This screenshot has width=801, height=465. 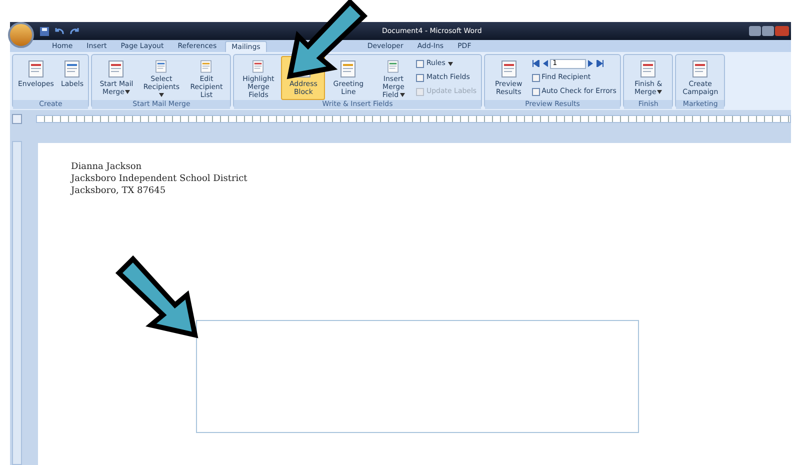 What do you see at coordinates (536, 63) in the screenshot?
I see `first-record-icon` at bounding box center [536, 63].